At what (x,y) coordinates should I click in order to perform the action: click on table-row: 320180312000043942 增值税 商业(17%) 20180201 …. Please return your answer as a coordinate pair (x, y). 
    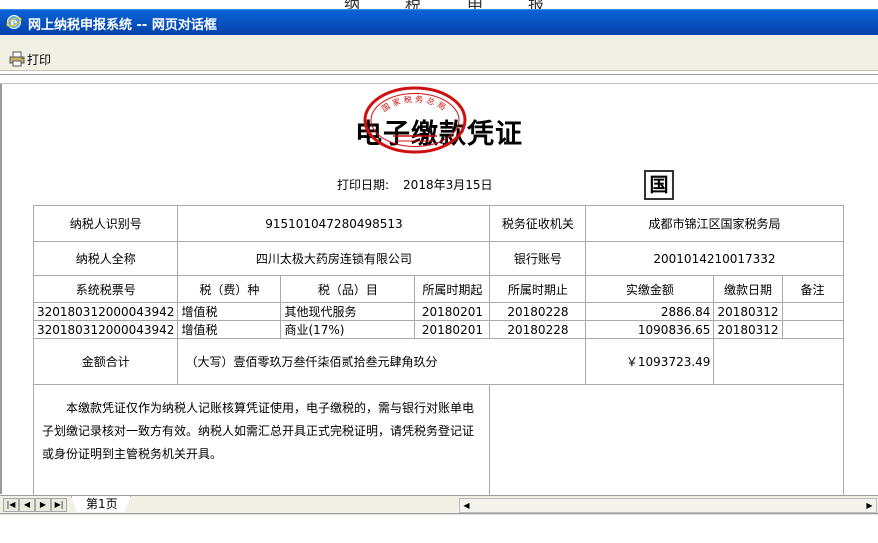
    Looking at the image, I should click on (438, 329).